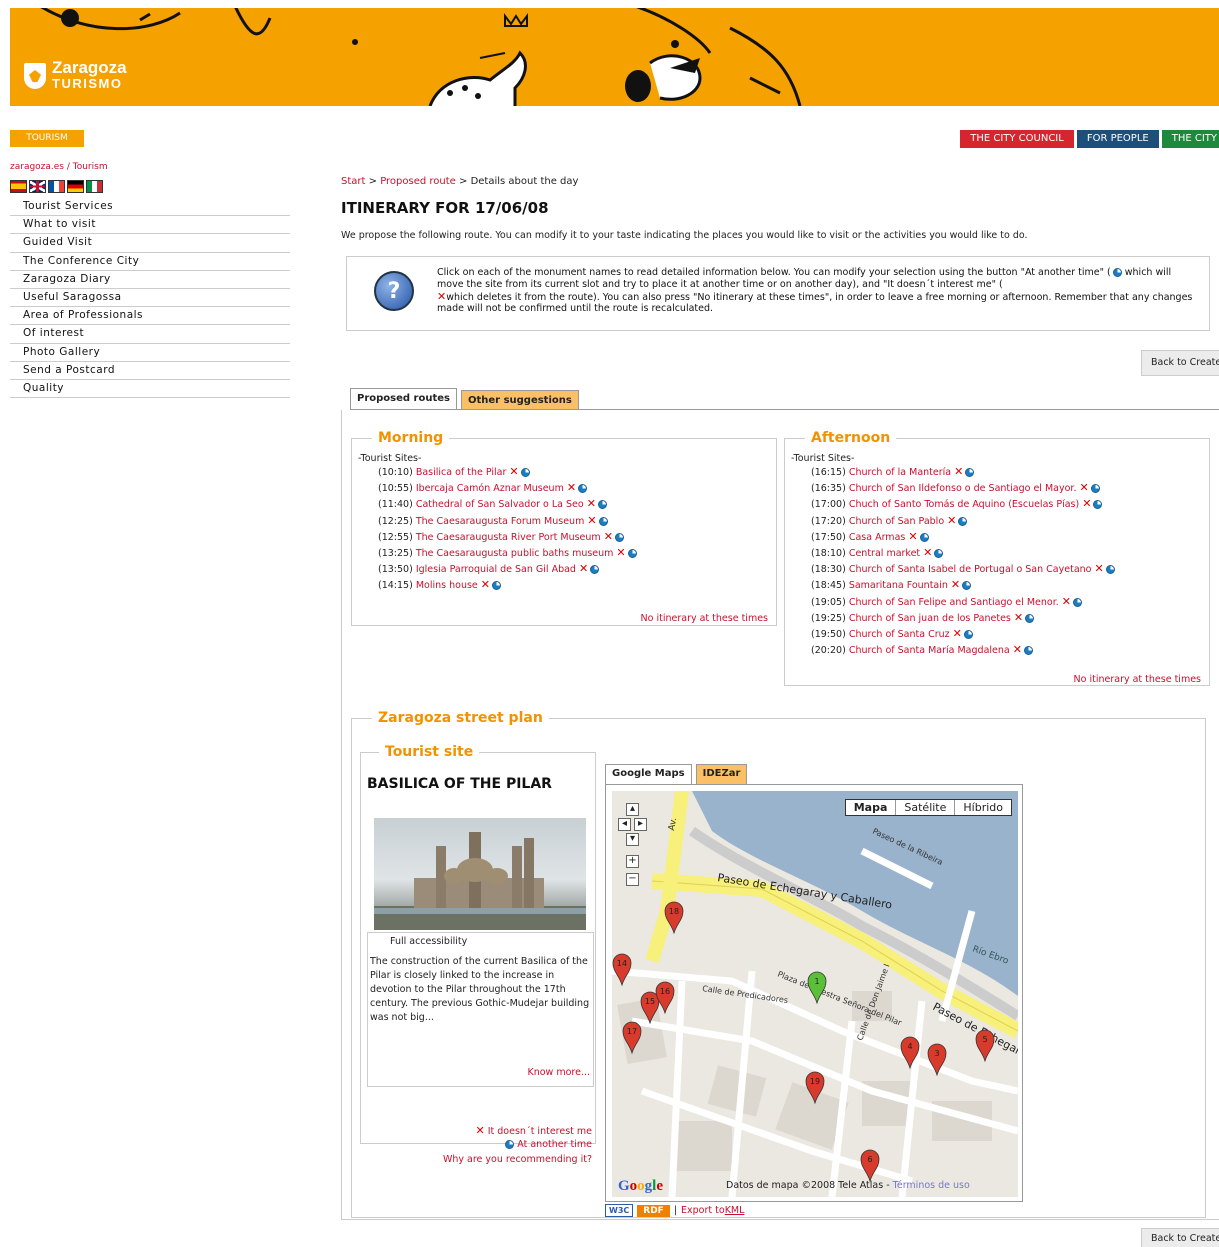 Image resolution: width=1219 pixels, height=1247 pixels. What do you see at coordinates (496, 569) in the screenshot?
I see `site-link: Iglesia Parroquial de San Gil Abad` at bounding box center [496, 569].